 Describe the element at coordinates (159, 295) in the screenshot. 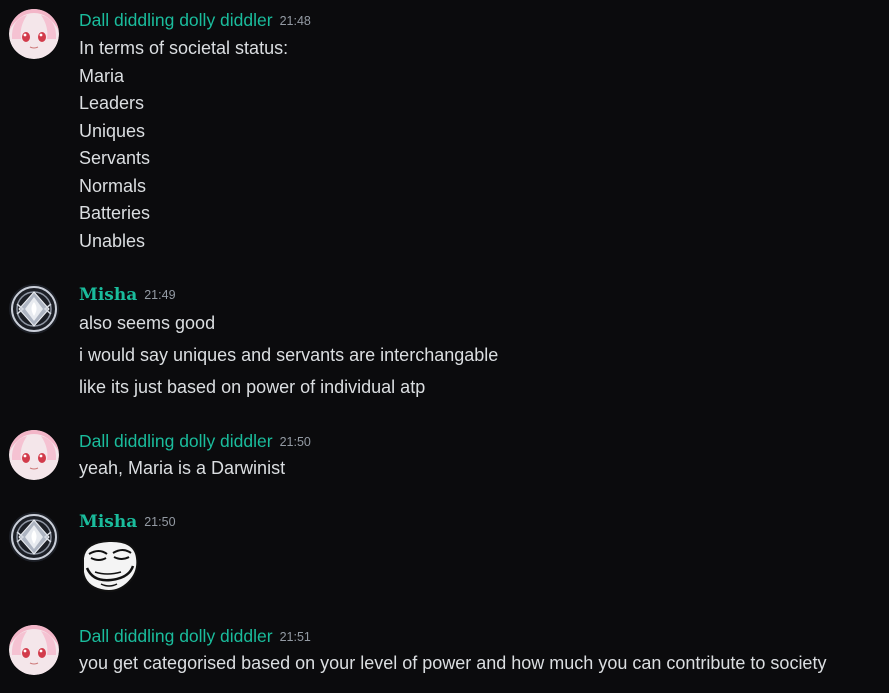

I see `timestamp: 21:49` at that location.